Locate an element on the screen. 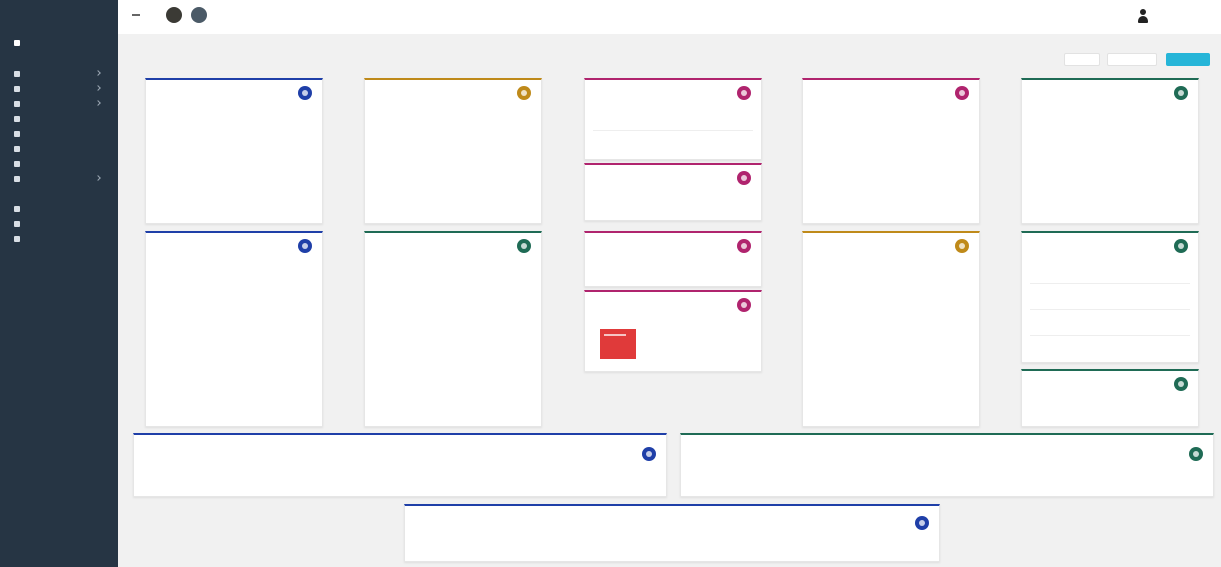 Image resolution: width=1221 pixels, height=567 pixels. cloud-icon is located at coordinates (305, 246).